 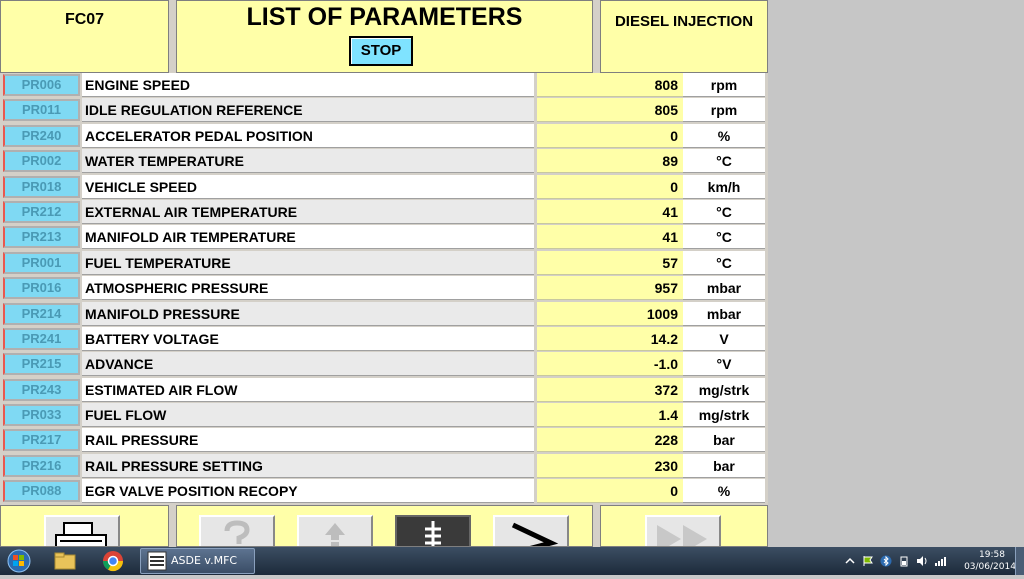 What do you see at coordinates (610, 440) in the screenshot?
I see `parameter-value: 228` at bounding box center [610, 440].